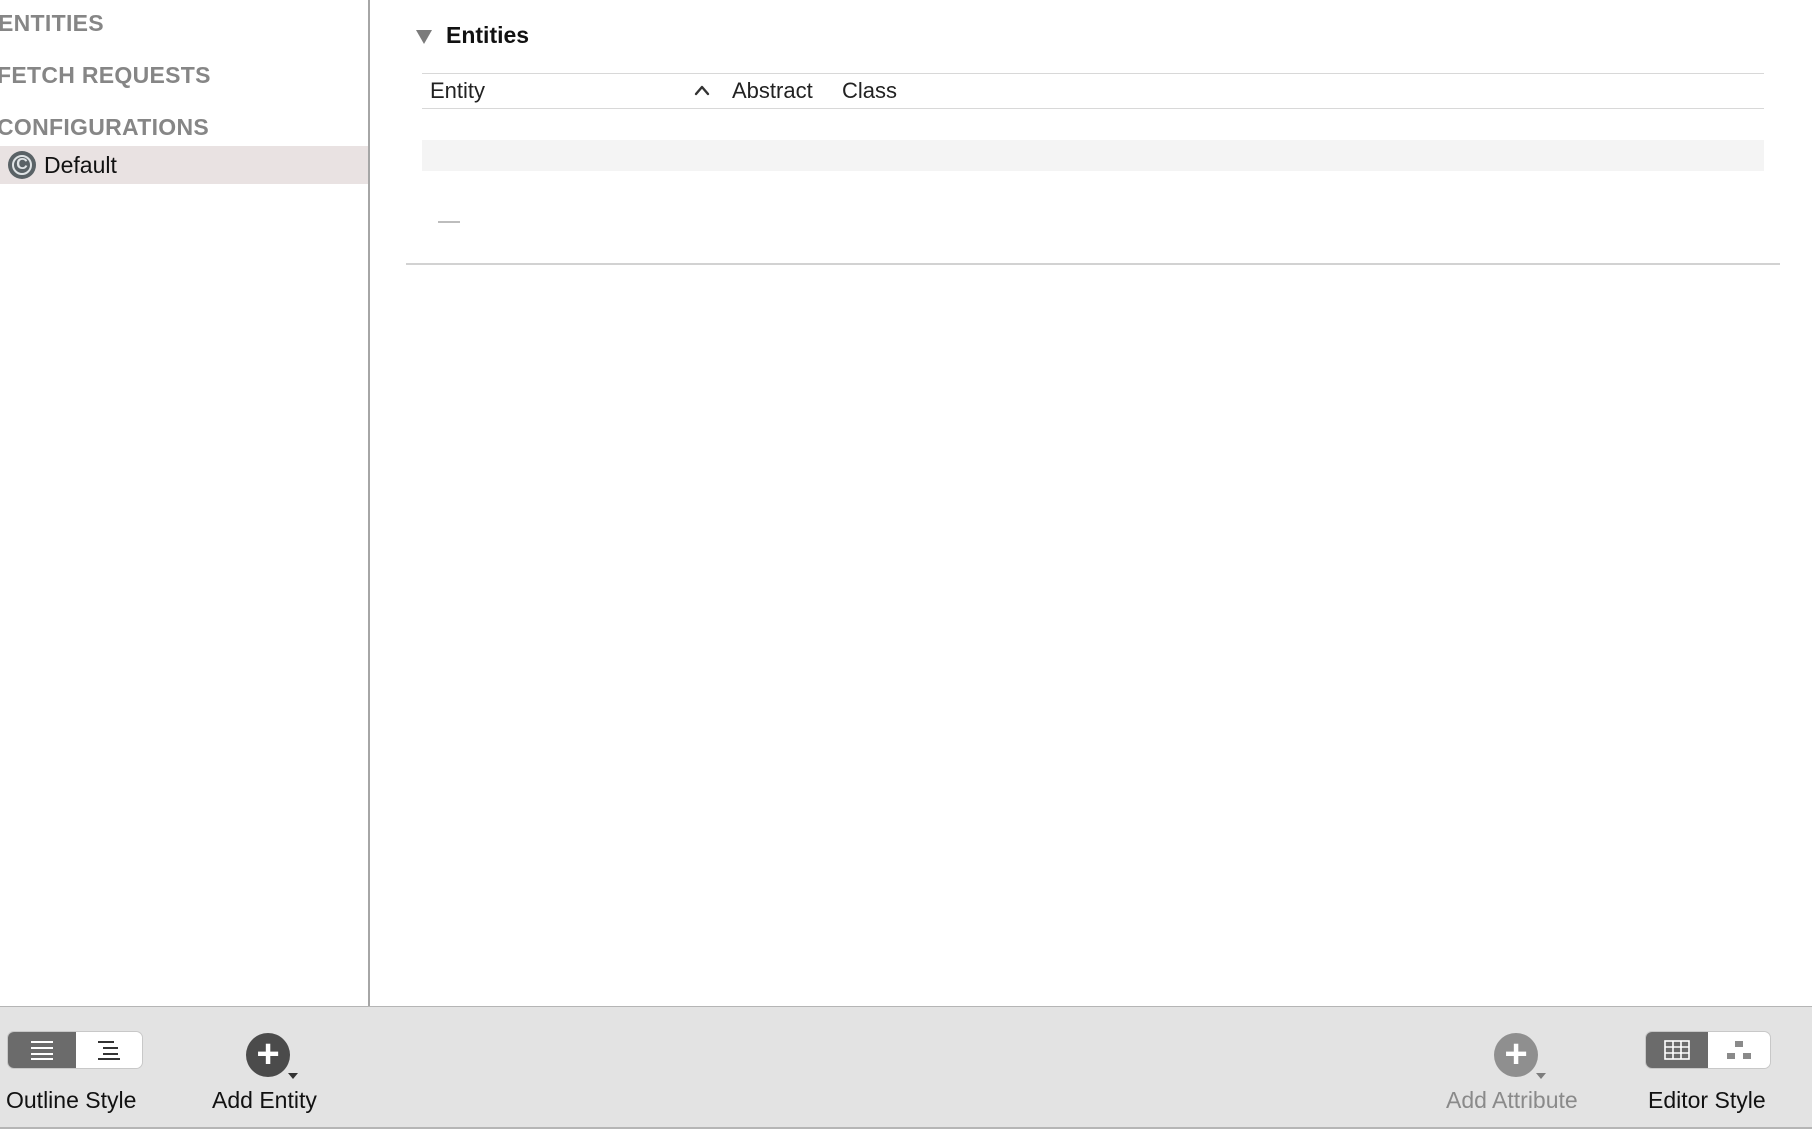  Describe the element at coordinates (264, 1100) in the screenshot. I see `add-entity-label: Add Entity` at that location.